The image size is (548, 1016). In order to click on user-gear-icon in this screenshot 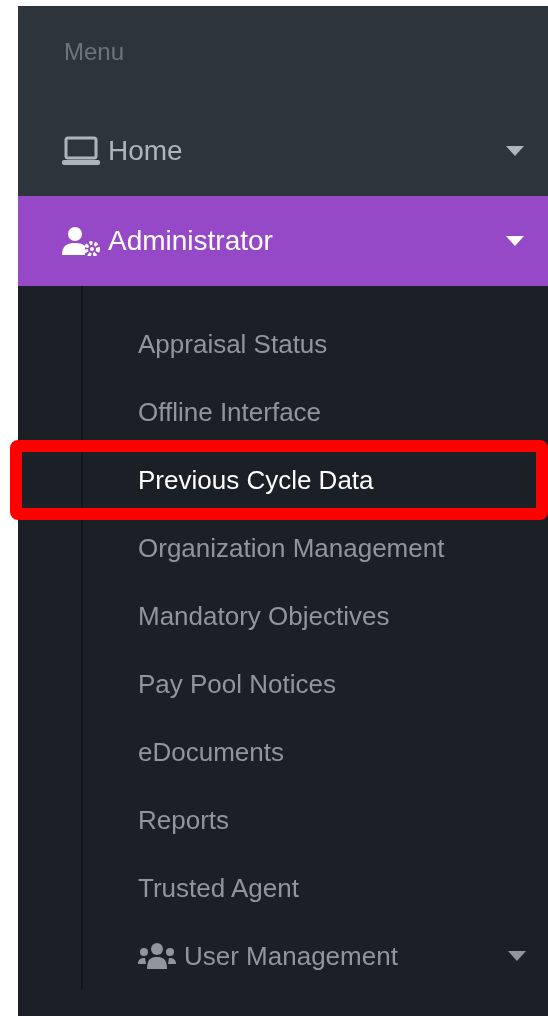, I will do `click(81, 241)`.